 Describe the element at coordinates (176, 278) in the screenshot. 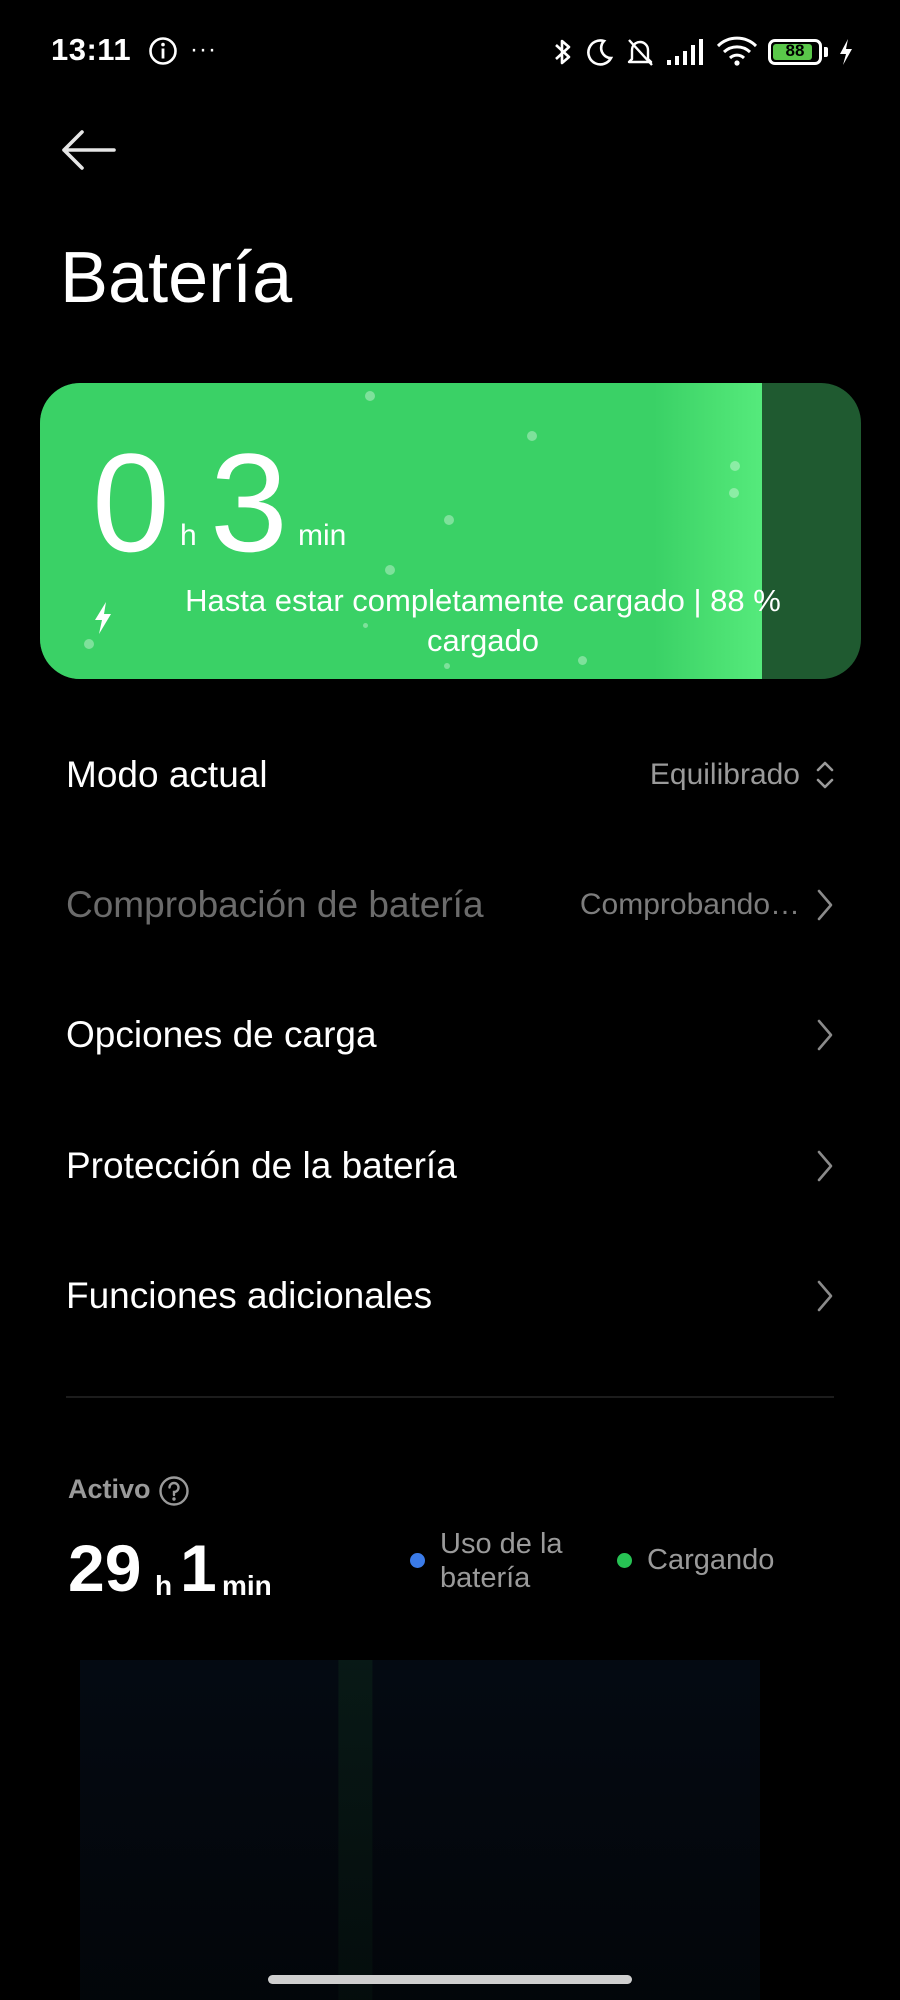

I see `page-title: Batería` at that location.